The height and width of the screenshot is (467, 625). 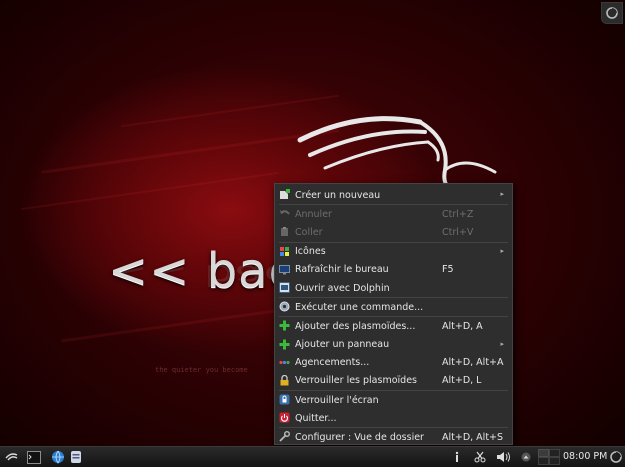 I want to click on menu-item-label: Ouvrir avec Dolphin, so click(x=342, y=288).